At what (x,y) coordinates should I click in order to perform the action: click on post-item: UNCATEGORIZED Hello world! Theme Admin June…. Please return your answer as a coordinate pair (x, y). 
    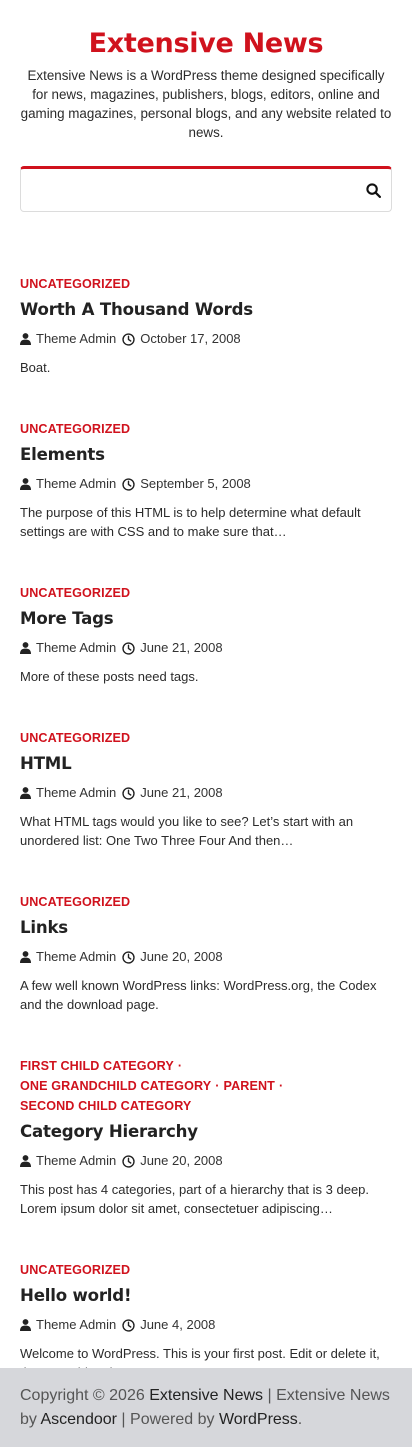
    Looking at the image, I should click on (206, 1321).